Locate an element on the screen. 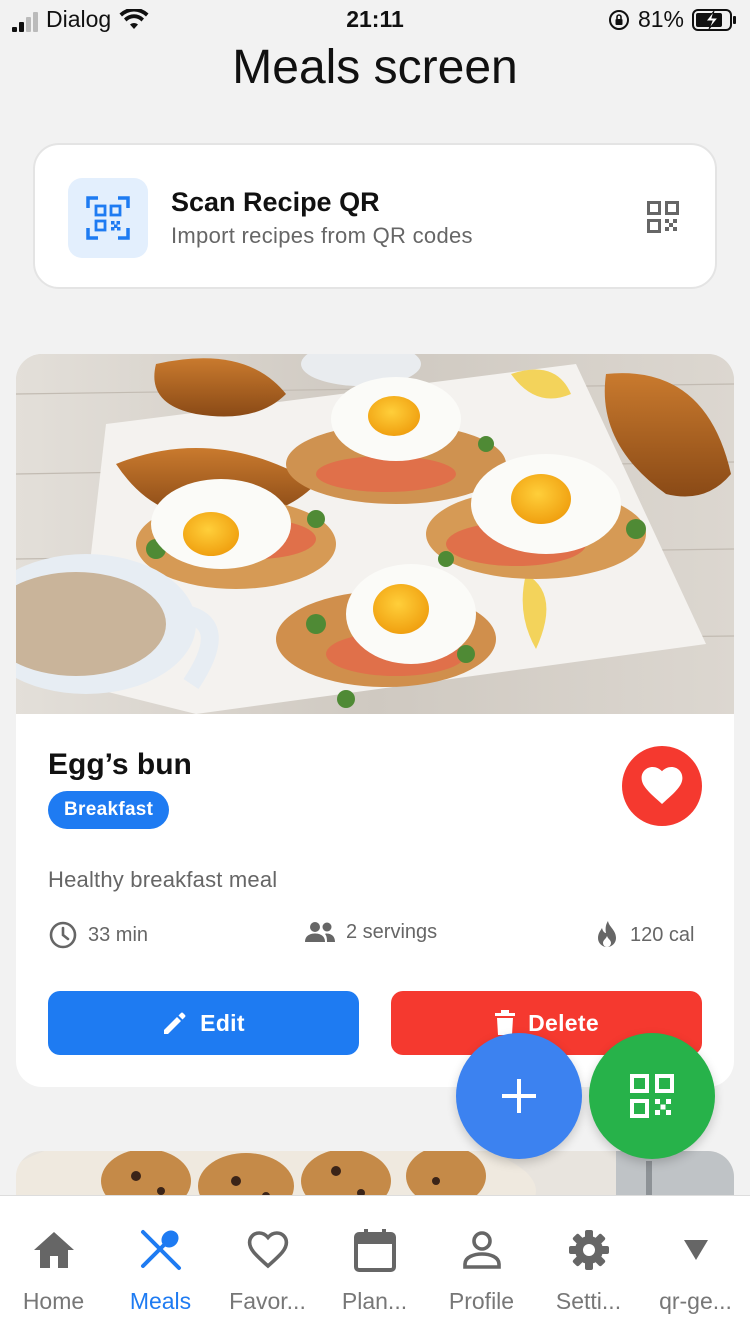 This screenshot has height=1334, width=750. edit-button: Edit is located at coordinates (203, 1023).